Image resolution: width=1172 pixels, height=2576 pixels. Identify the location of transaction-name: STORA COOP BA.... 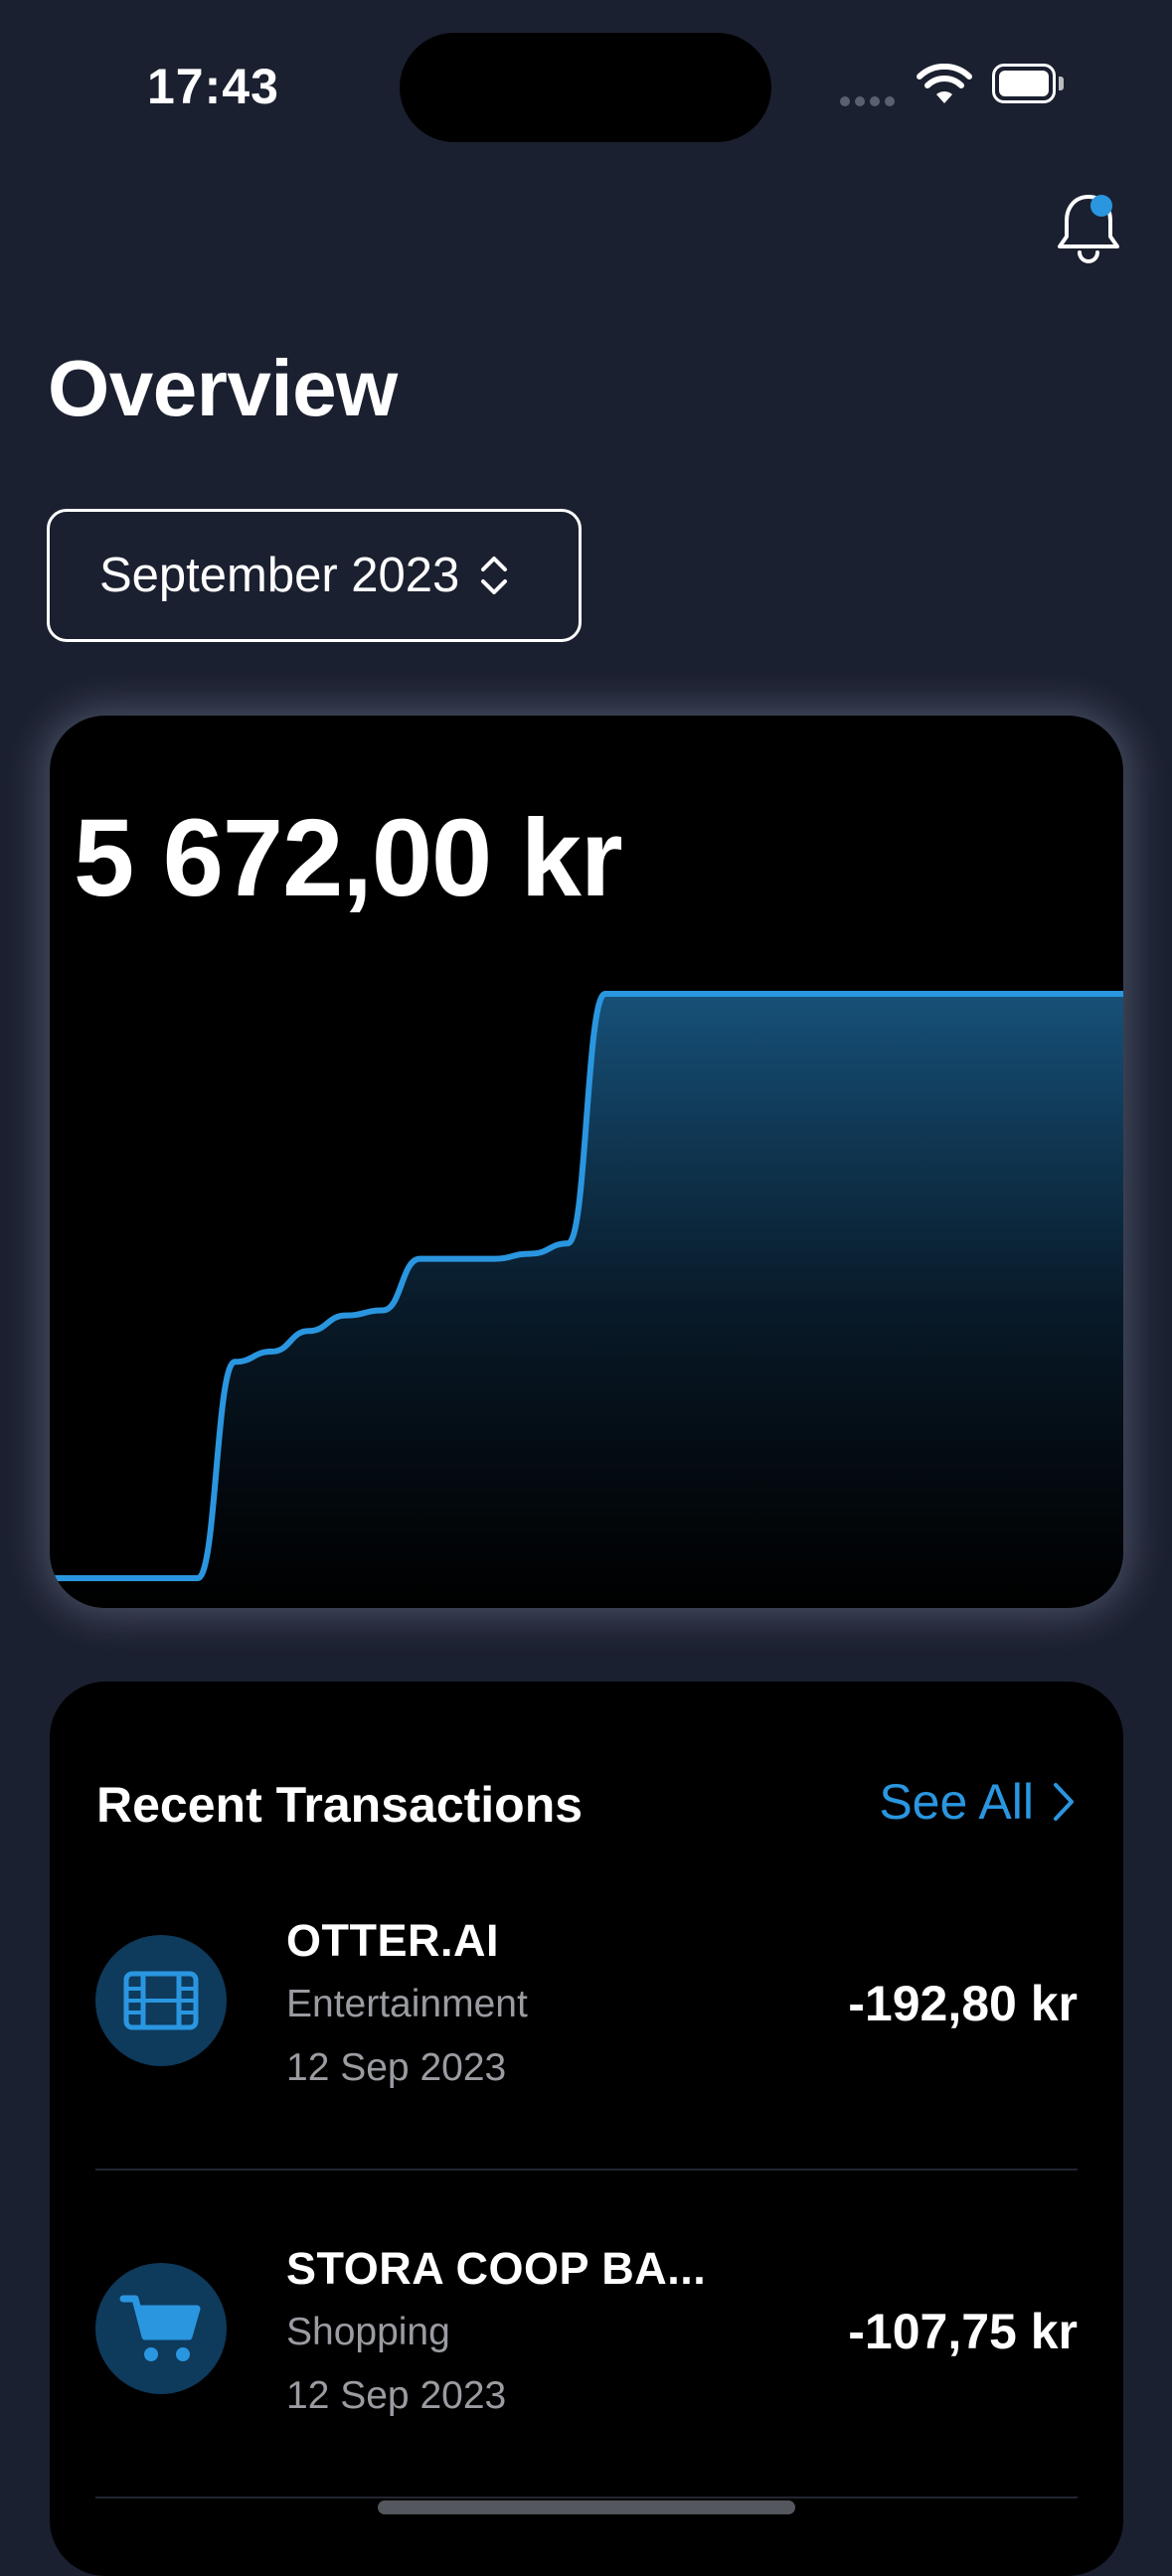
(496, 2268).